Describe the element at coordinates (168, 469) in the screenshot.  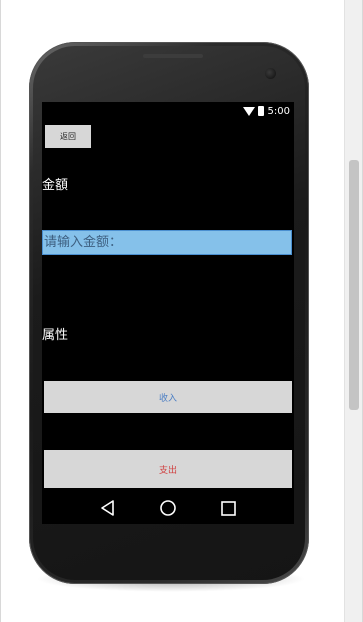
I see `expense-button: 支出` at that location.